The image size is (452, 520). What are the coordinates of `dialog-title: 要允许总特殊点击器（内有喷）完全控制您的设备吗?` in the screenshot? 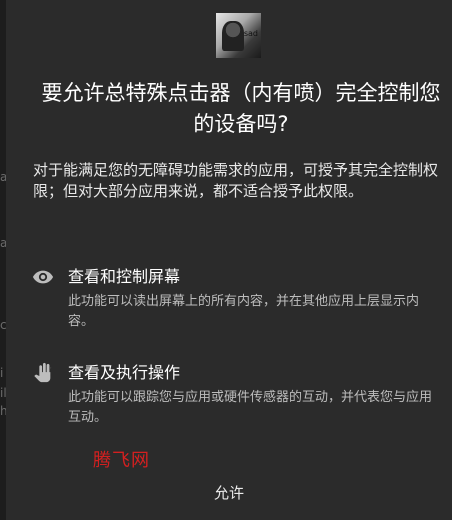 It's located at (241, 108).